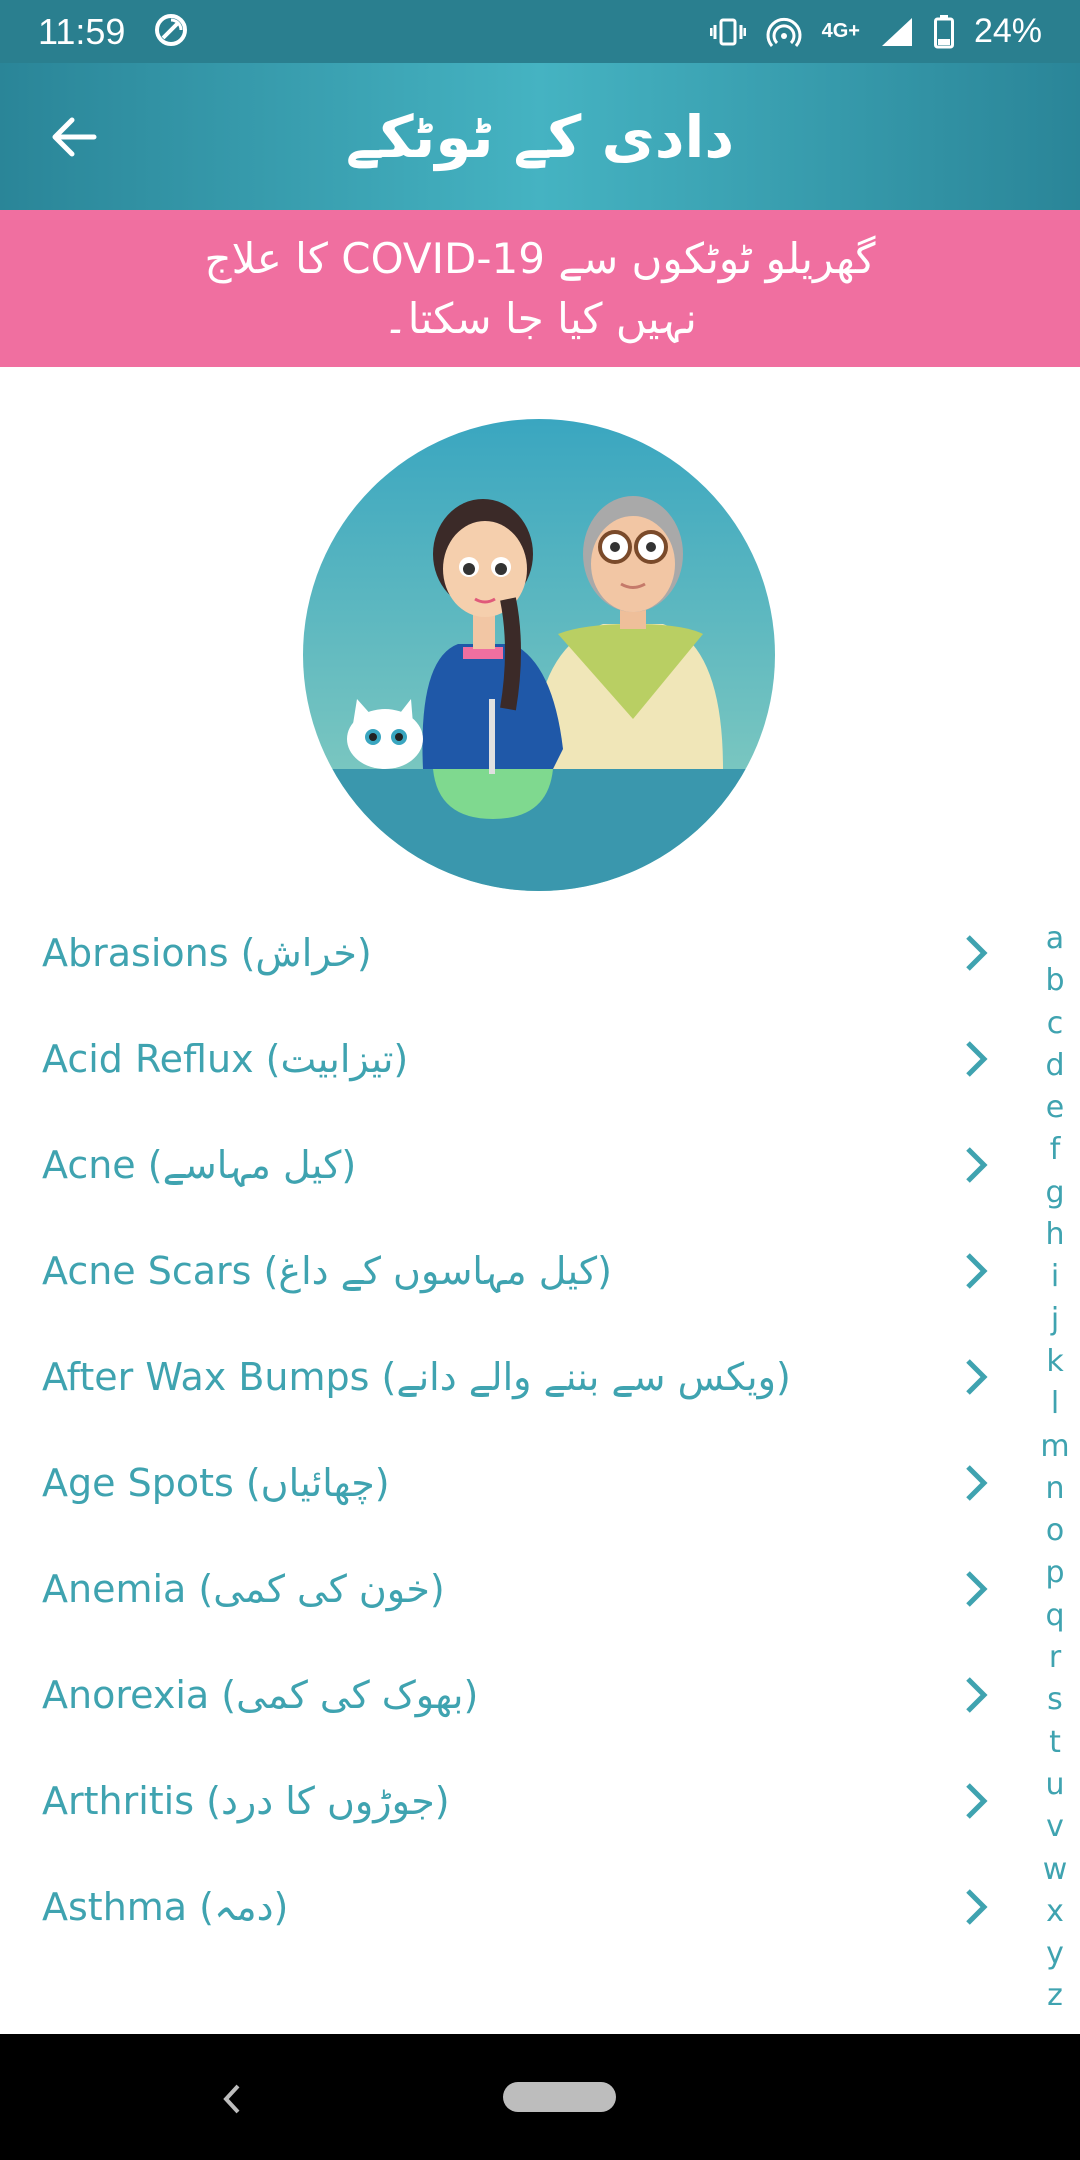 This screenshot has height=2160, width=1080. Describe the element at coordinates (1055, 1108) in the screenshot. I see `alphabet-index-letter: e` at that location.